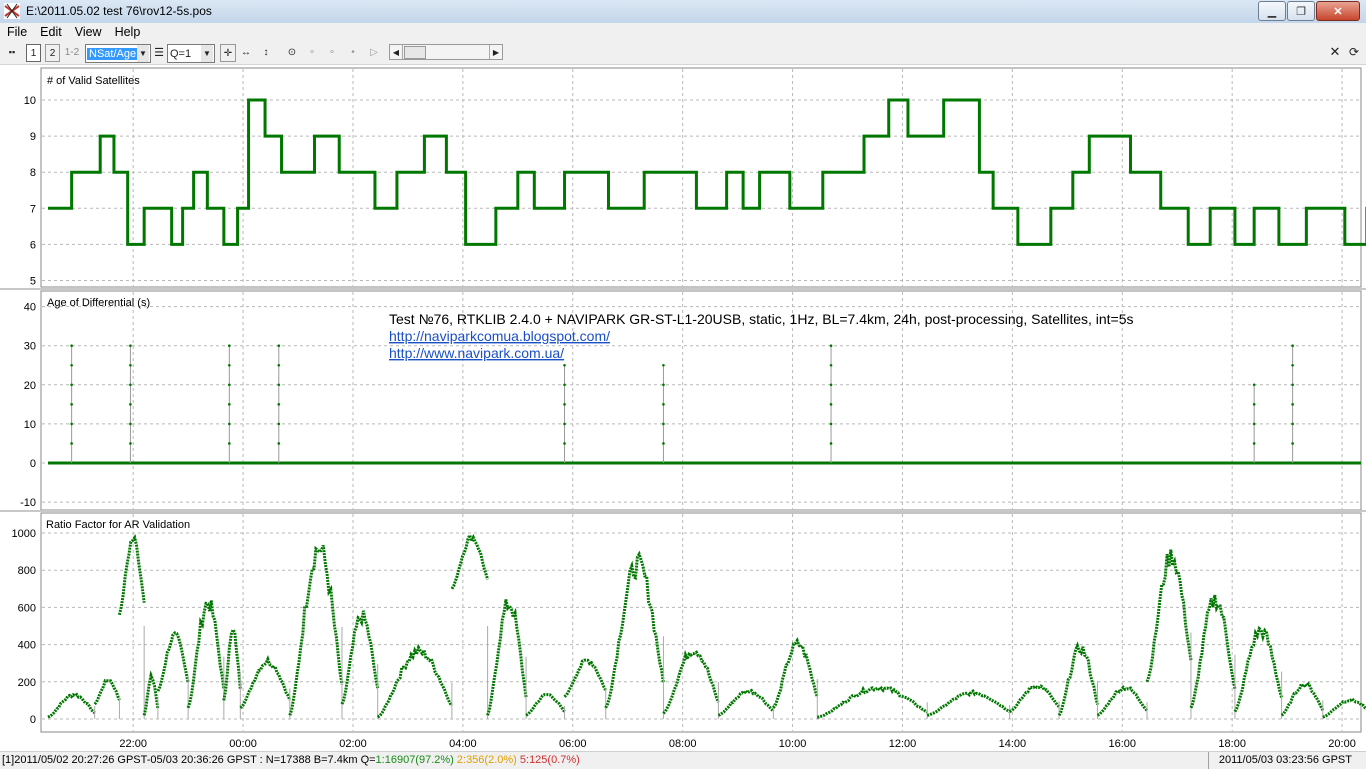 The height and width of the screenshot is (769, 1366). I want to click on menu-help: Help, so click(127, 32).